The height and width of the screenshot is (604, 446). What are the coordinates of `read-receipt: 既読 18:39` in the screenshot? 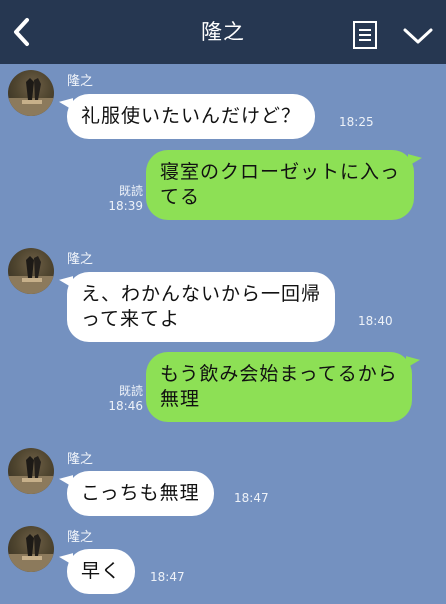 It's located at (125, 199).